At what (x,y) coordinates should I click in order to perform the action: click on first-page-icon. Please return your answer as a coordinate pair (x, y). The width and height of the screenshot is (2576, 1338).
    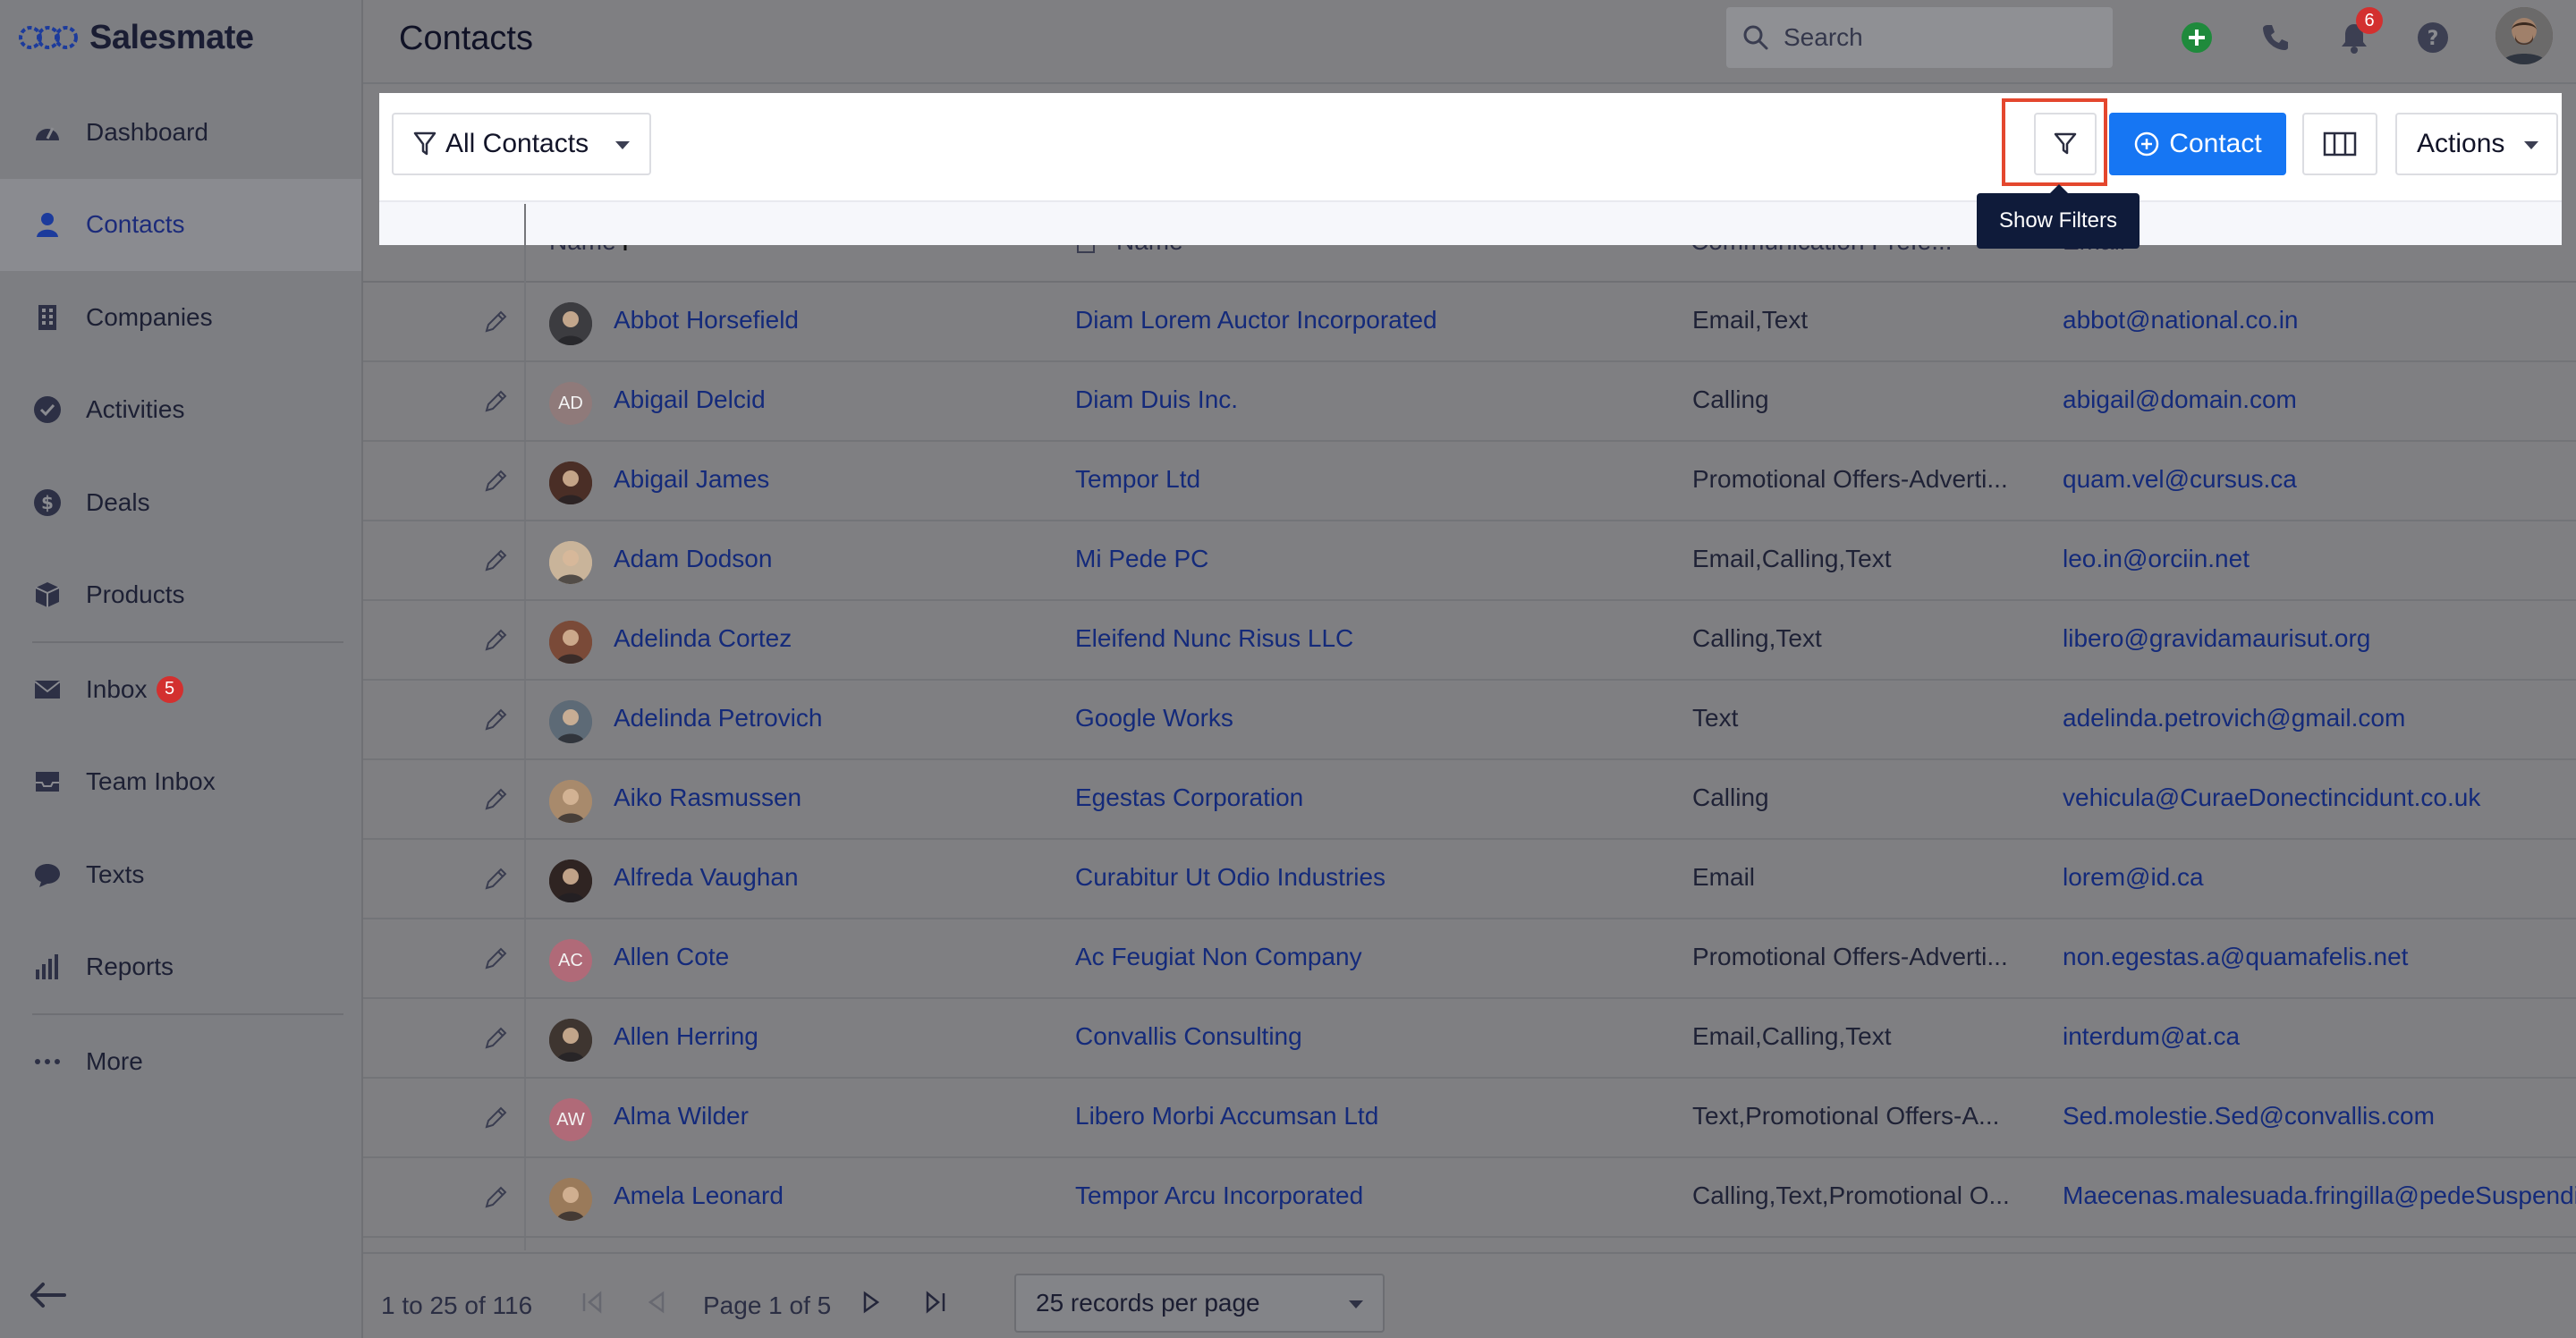
    Looking at the image, I should click on (592, 1302).